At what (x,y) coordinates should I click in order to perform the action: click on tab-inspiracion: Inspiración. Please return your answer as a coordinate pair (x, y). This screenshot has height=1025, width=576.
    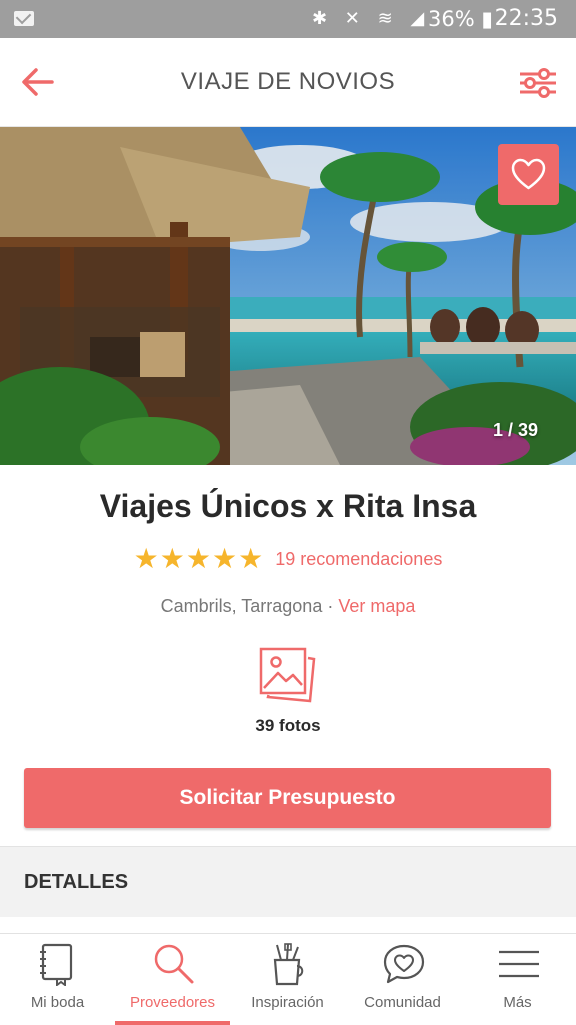
    Looking at the image, I should click on (287, 979).